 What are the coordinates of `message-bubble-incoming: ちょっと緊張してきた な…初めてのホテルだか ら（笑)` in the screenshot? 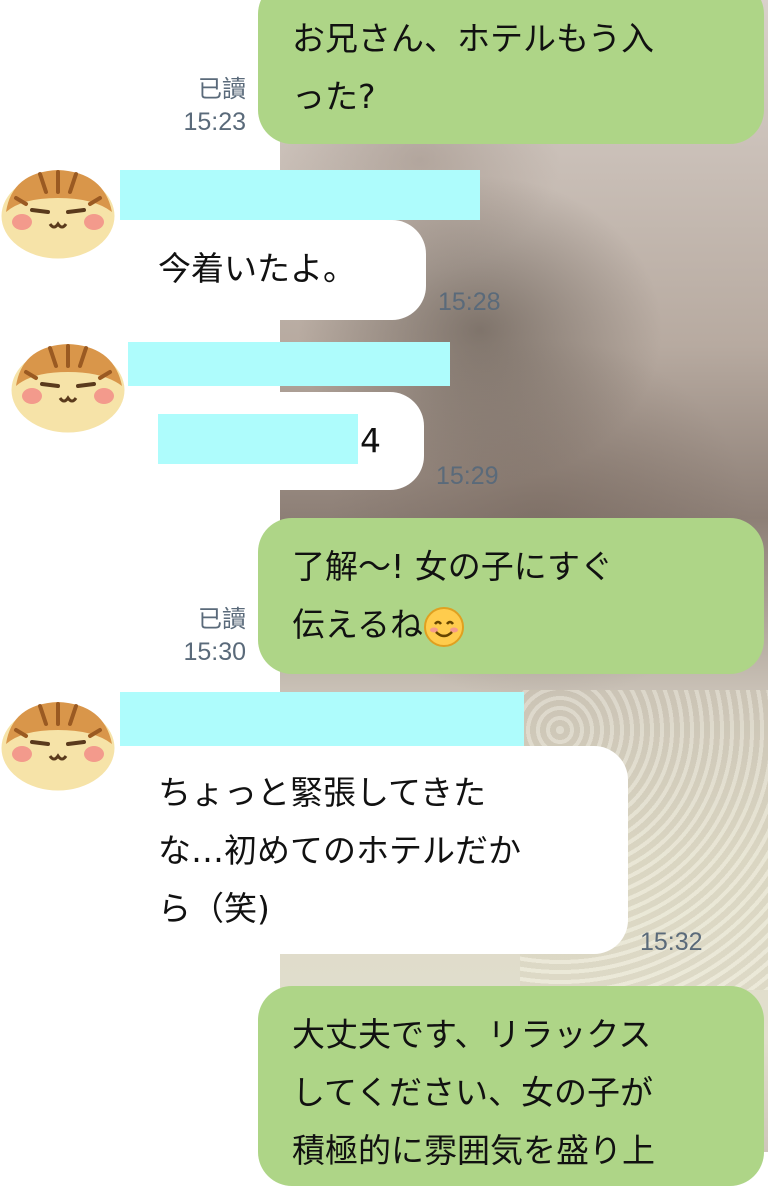 It's located at (376, 850).